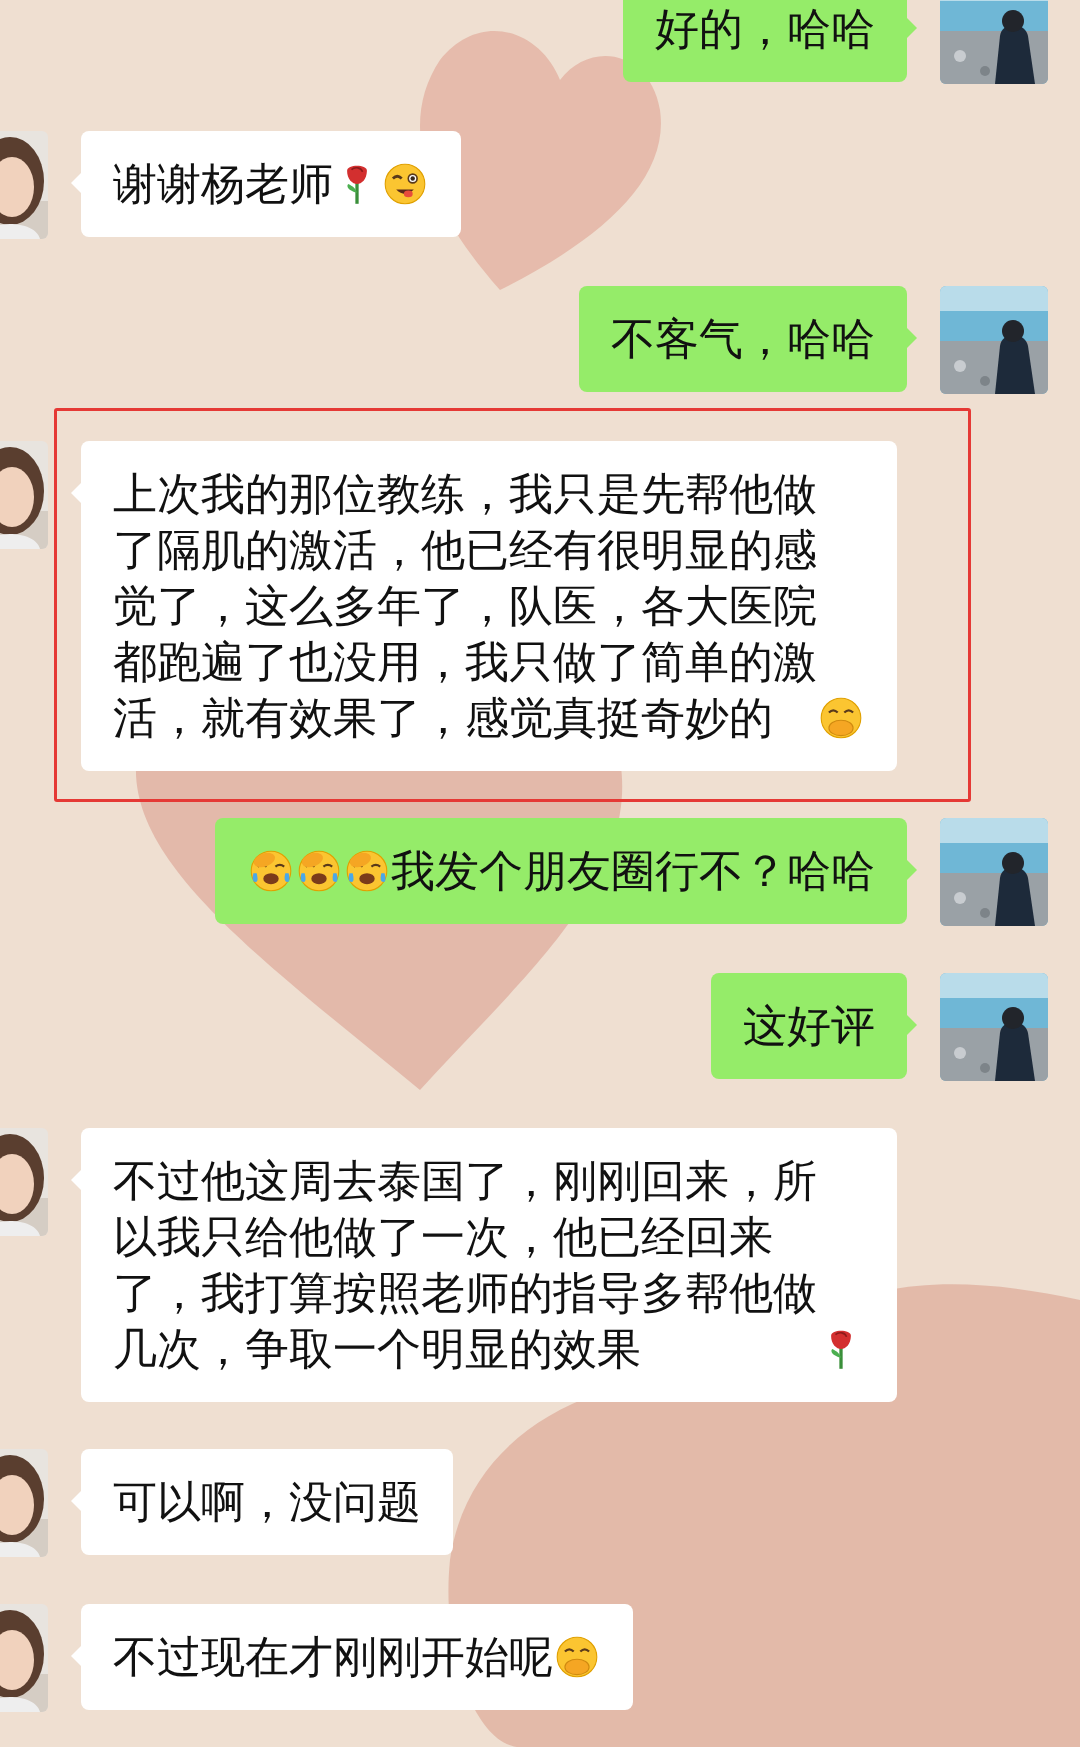 The width and height of the screenshot is (1080, 1747). Describe the element at coordinates (465, 1265) in the screenshot. I see `message-text: 不过他这周去泰国了，刚刚回来，所以我只给他做了一次，他已经回来了，我打算按照老师的指导多帮他做几次，争取一个明显的效果` at that location.